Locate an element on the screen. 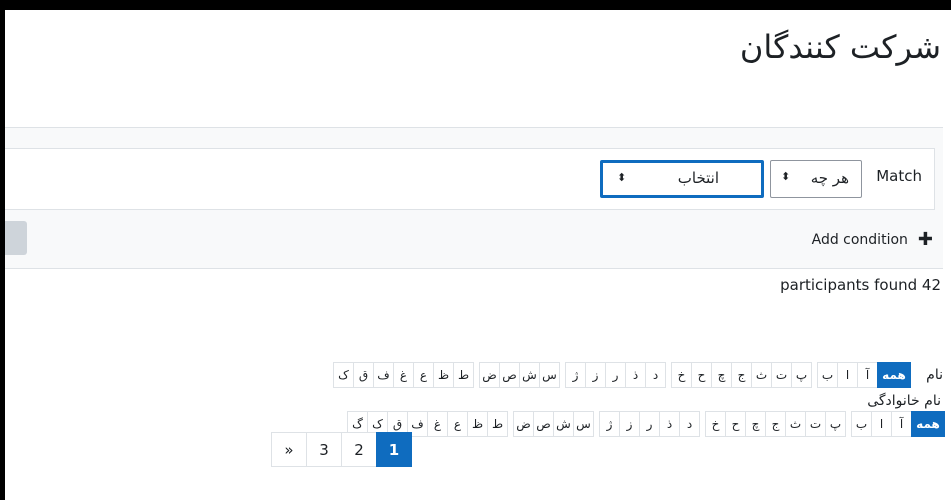 The height and width of the screenshot is (500, 951). firstname-initial-letter: ض is located at coordinates (489, 375).